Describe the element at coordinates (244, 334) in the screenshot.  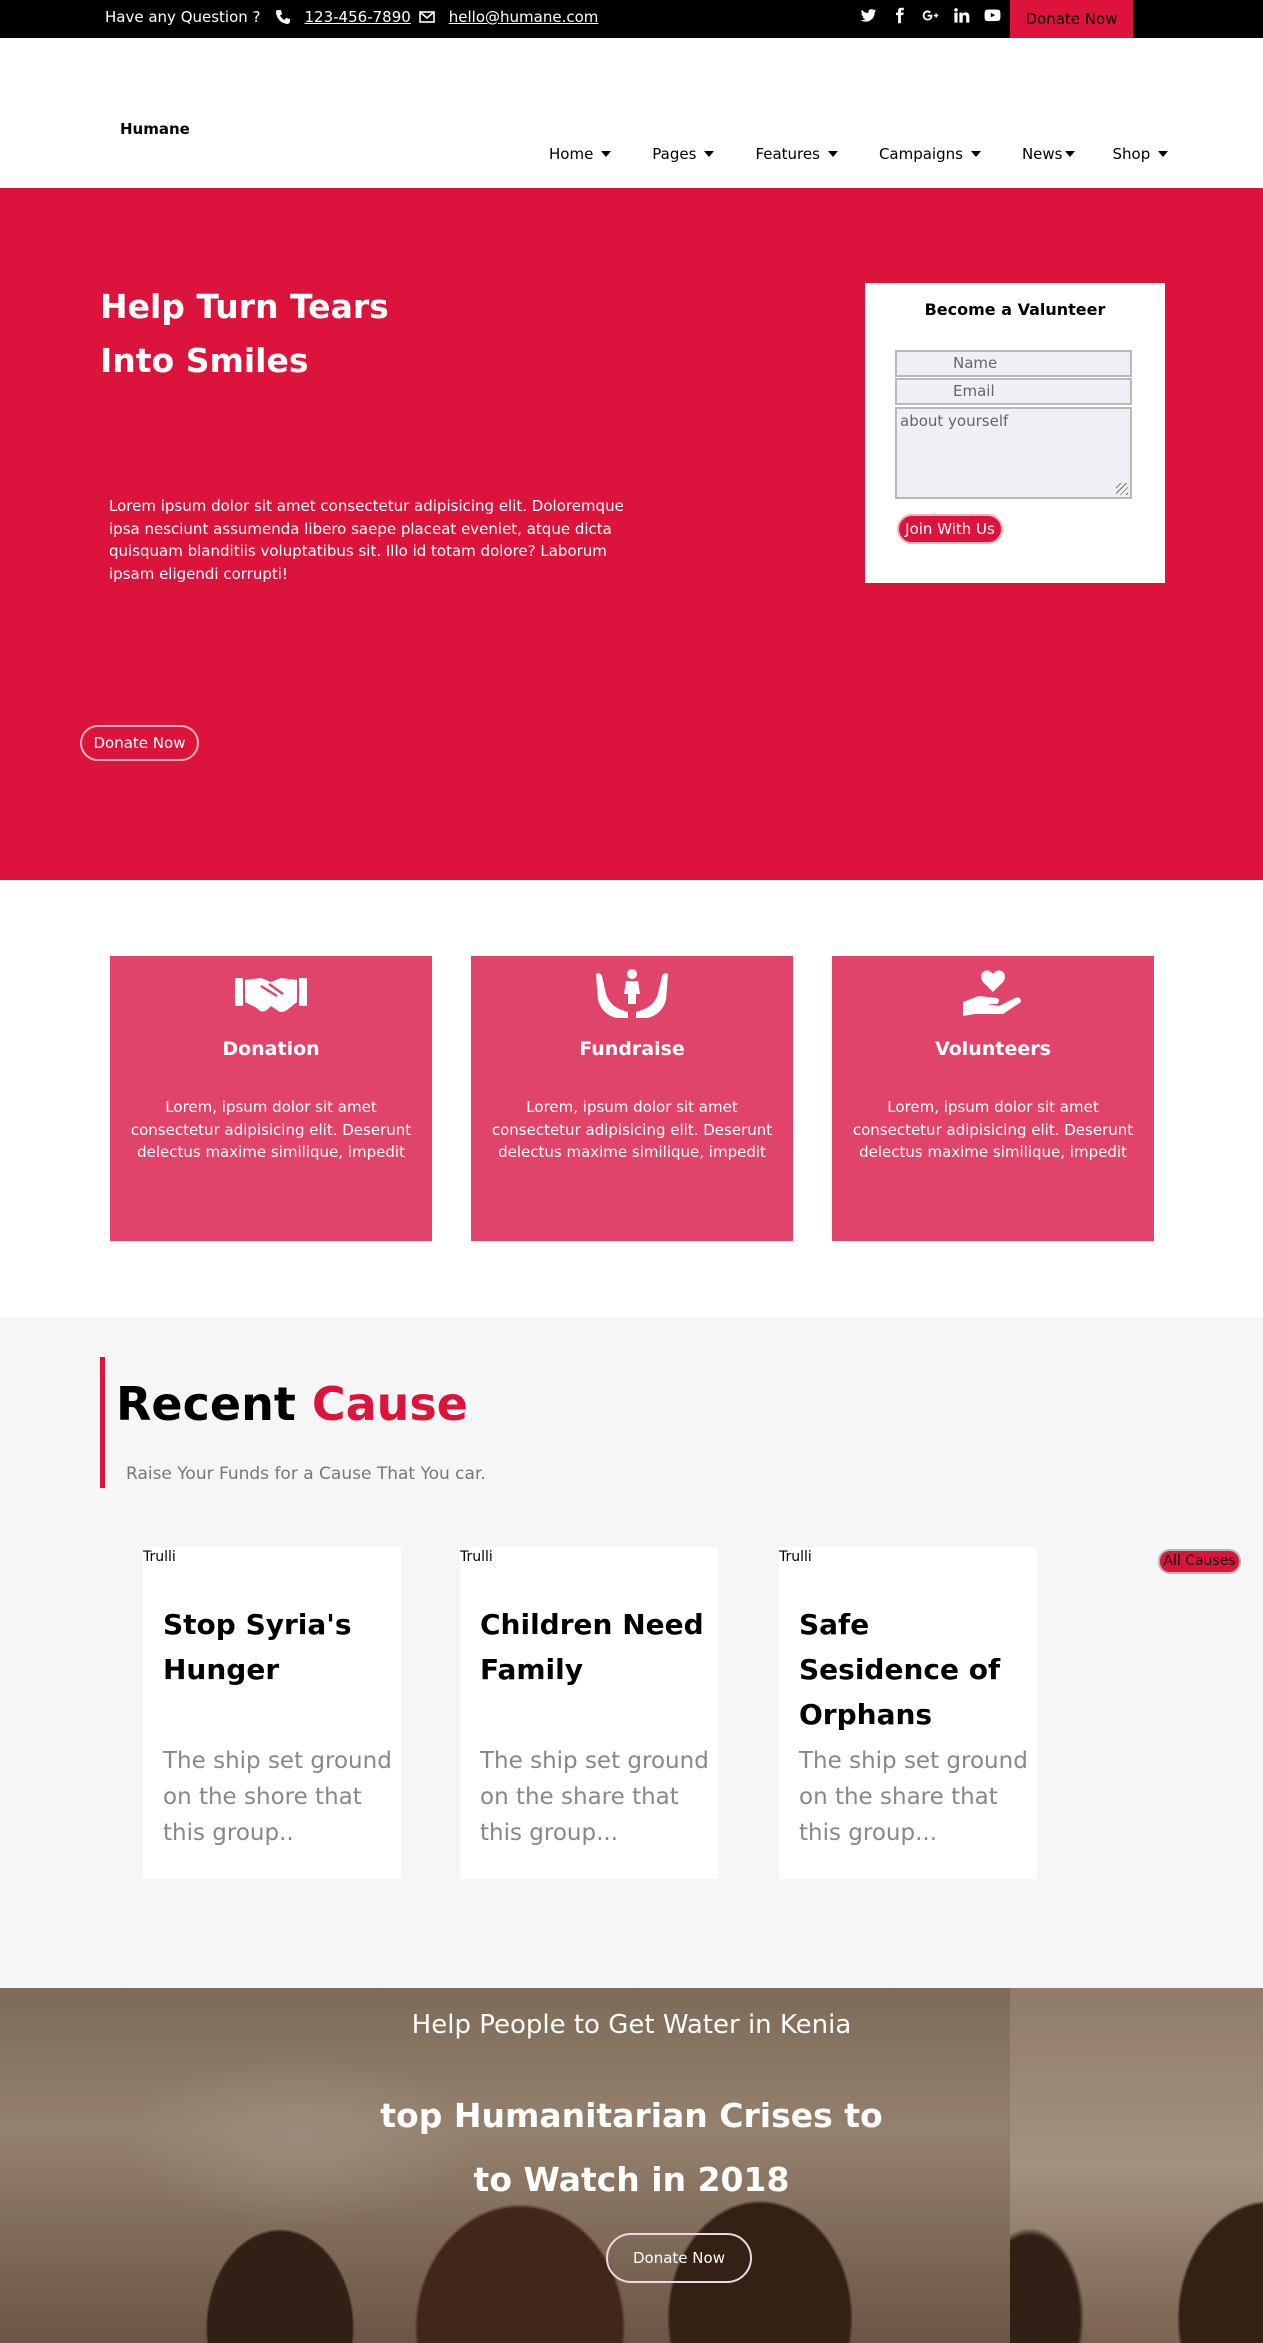
I see `hero-title: Help Turn Tears Into Smiles` at that location.